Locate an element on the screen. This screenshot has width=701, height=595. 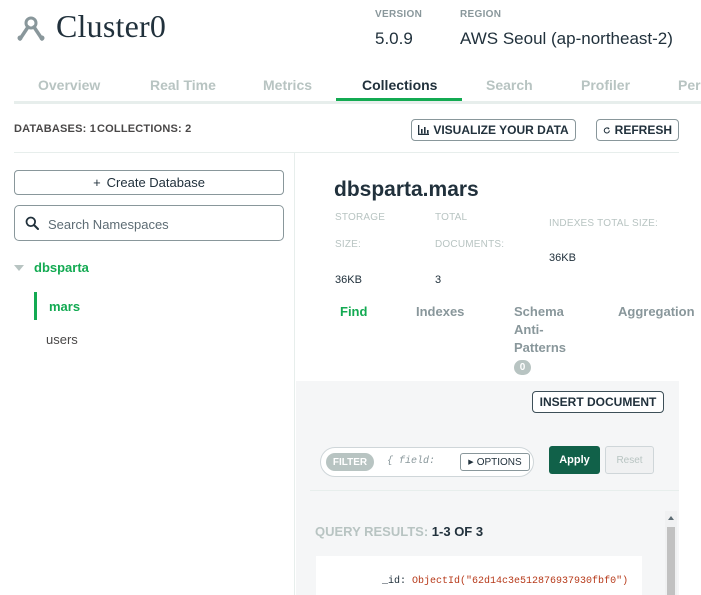
storage-size-label: STORAGE SIZE: is located at coordinates (360, 231).